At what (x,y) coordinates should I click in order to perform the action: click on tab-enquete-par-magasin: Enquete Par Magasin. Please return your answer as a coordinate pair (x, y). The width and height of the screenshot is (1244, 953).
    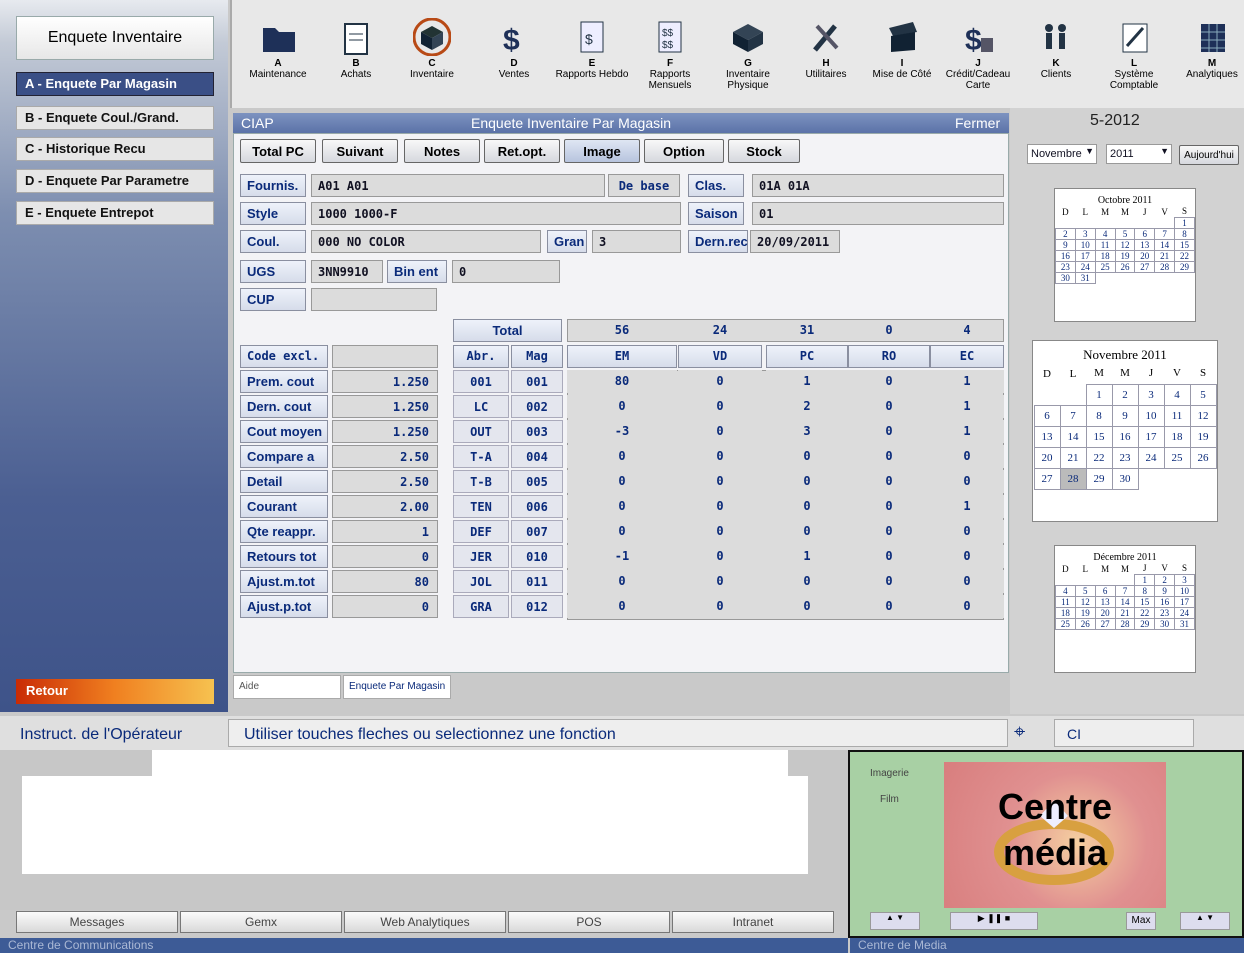
    Looking at the image, I should click on (397, 687).